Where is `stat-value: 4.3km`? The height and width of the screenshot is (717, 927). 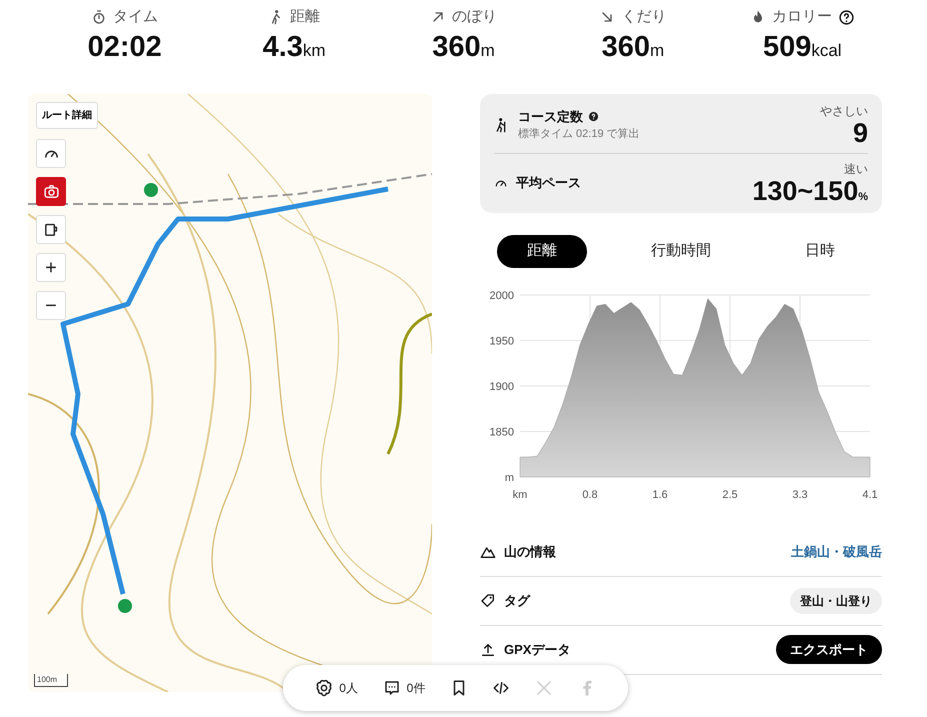 stat-value: 4.3km is located at coordinates (294, 47).